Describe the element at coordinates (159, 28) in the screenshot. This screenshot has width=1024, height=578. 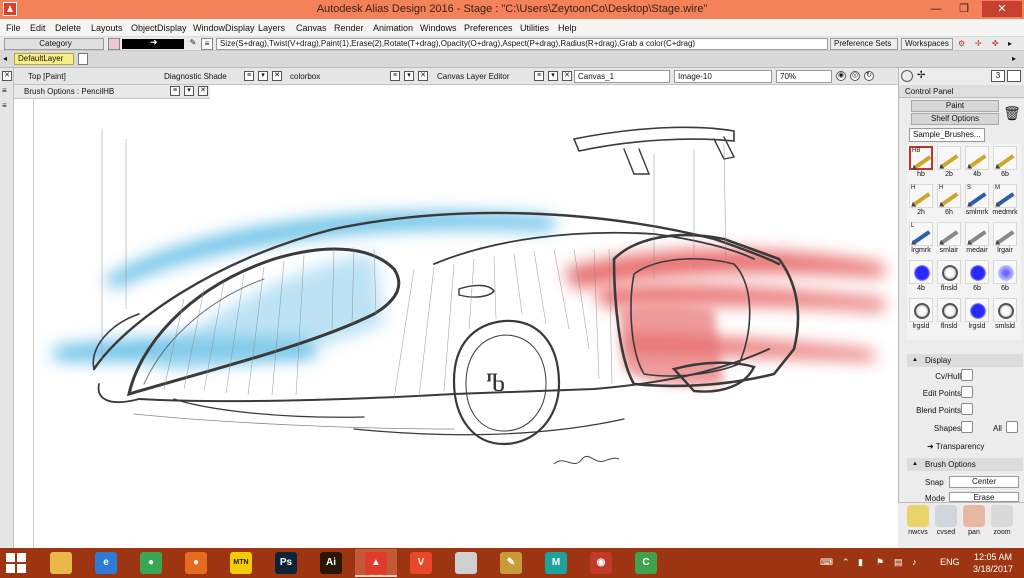
I see `menu-objectdisplay: ObjectDisplay` at that location.